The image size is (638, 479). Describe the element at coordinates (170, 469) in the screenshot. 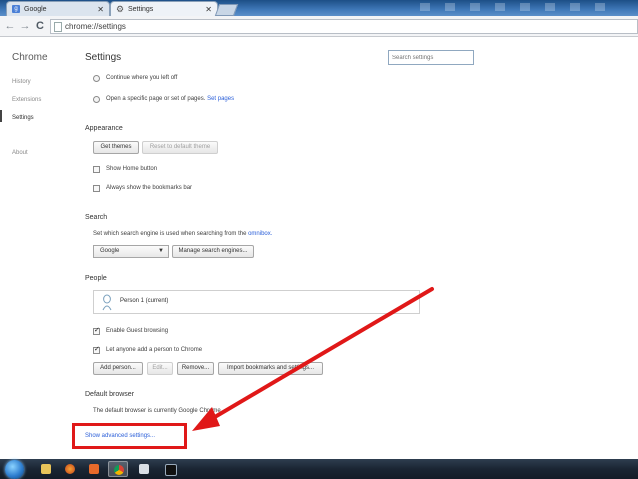

I see `cmd-icon` at that location.